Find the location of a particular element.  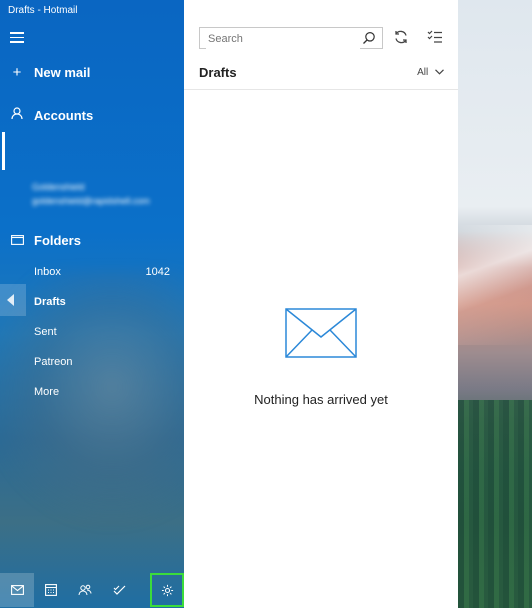

search-box is located at coordinates (291, 38).